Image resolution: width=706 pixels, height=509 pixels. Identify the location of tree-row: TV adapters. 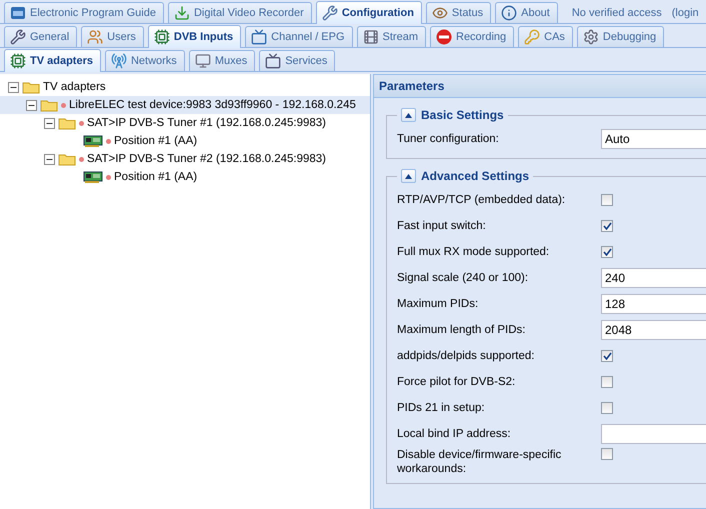
(185, 87).